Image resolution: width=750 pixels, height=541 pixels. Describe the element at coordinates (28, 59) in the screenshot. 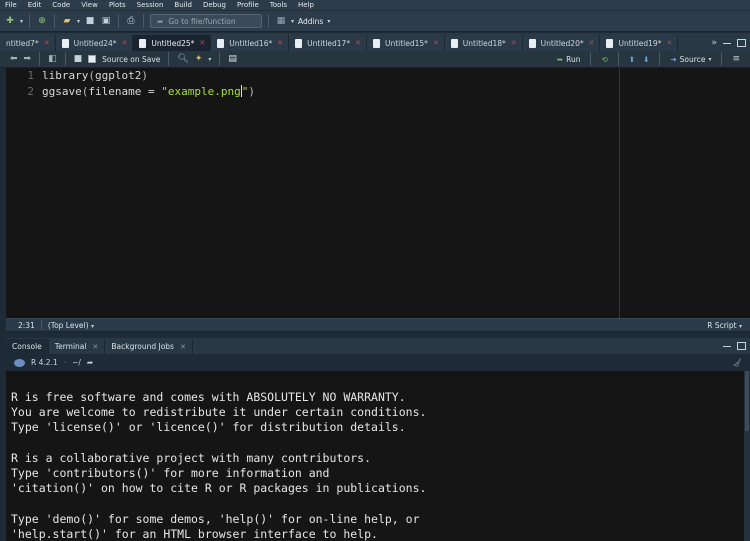

I see `forward-arrow-icon: ➡` at that location.